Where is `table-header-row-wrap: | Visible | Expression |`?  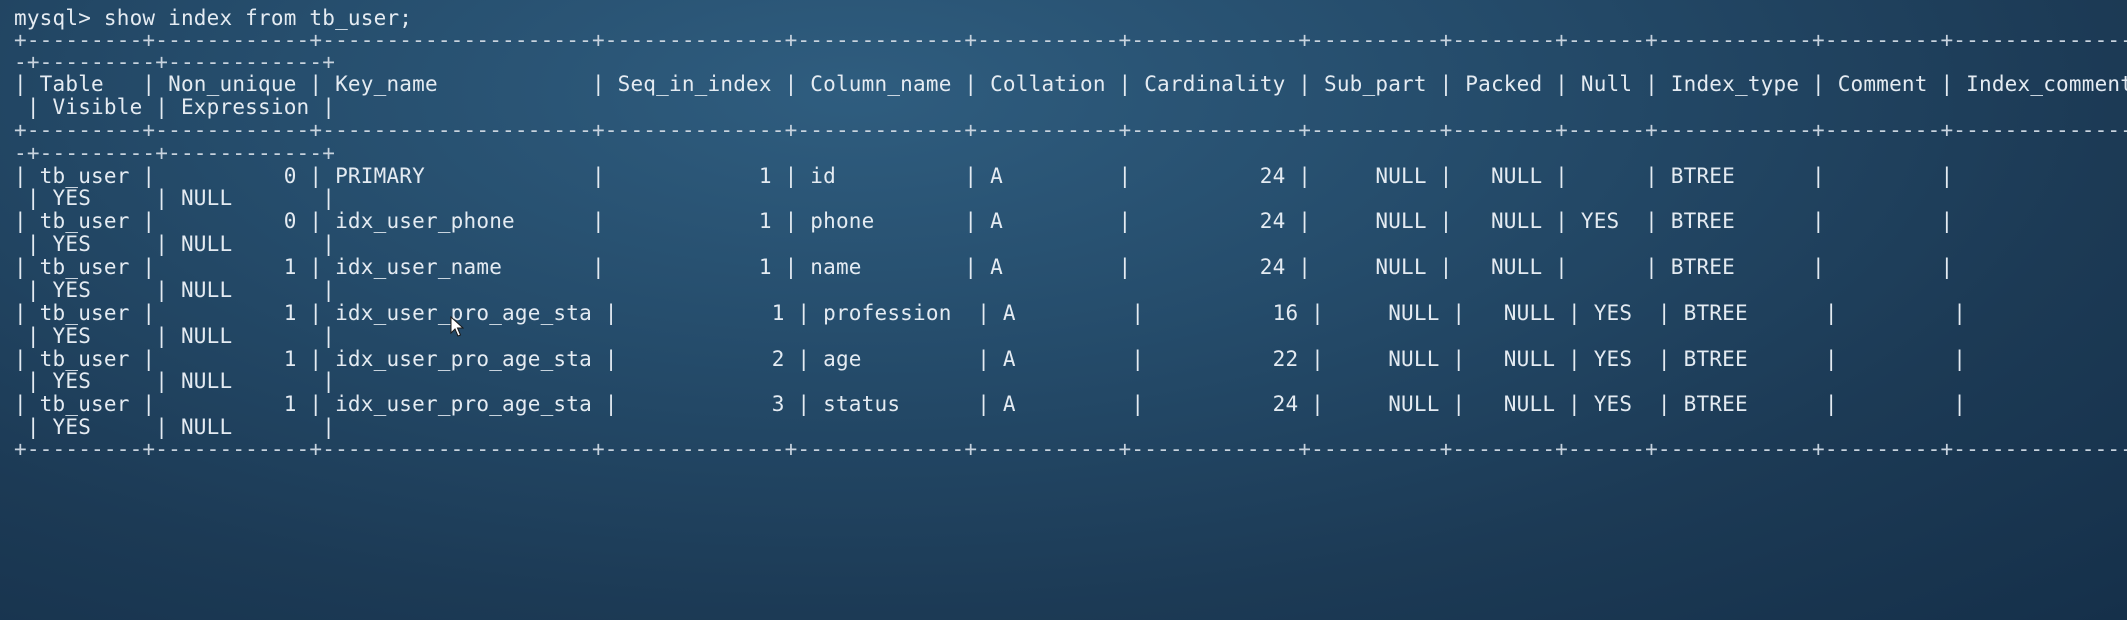
table-header-row-wrap: | Visible | Expression | is located at coordinates (175, 107).